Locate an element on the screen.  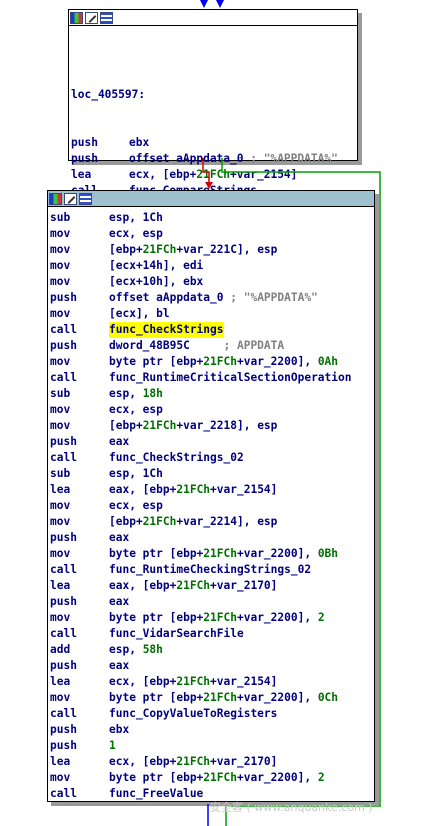
operand: [ecx+10h], ebx is located at coordinates (156, 282).